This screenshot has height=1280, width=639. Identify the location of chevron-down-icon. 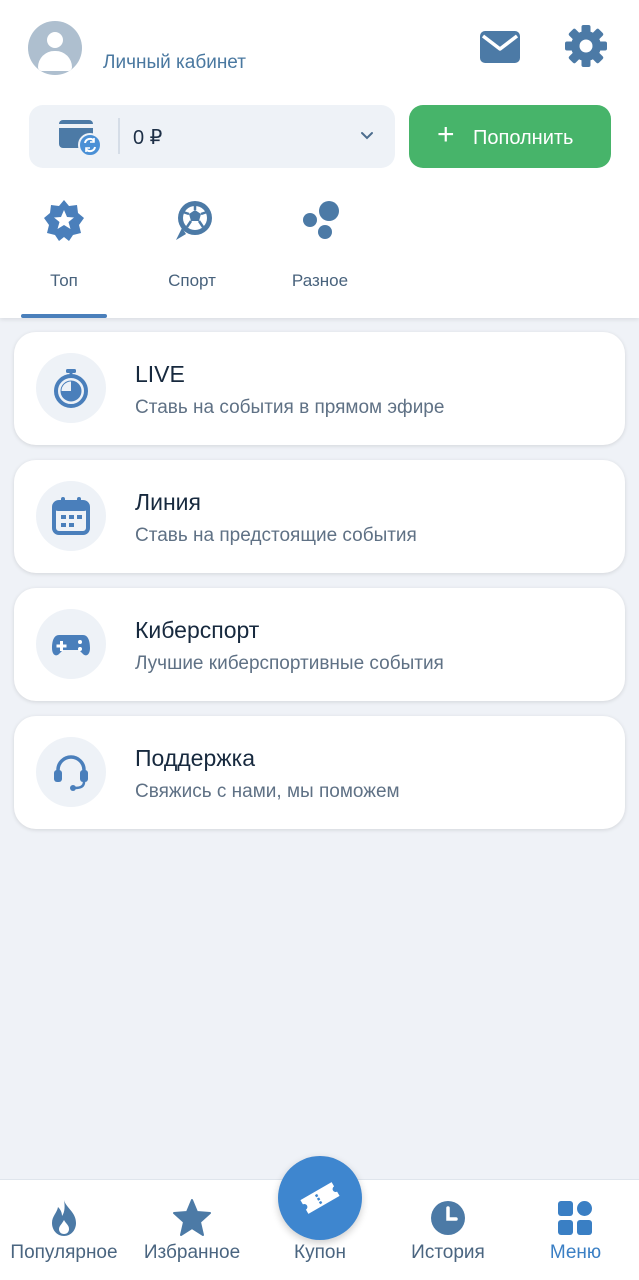
(367, 135).